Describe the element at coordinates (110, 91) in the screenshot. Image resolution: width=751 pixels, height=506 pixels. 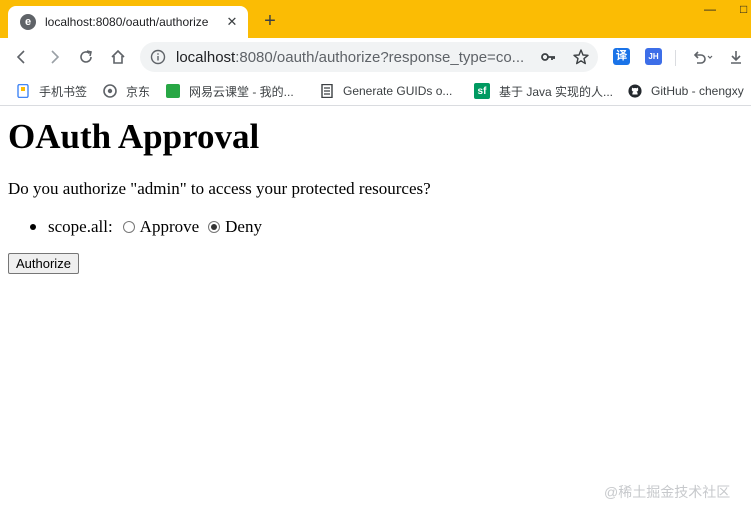
I see `jd-icon` at that location.